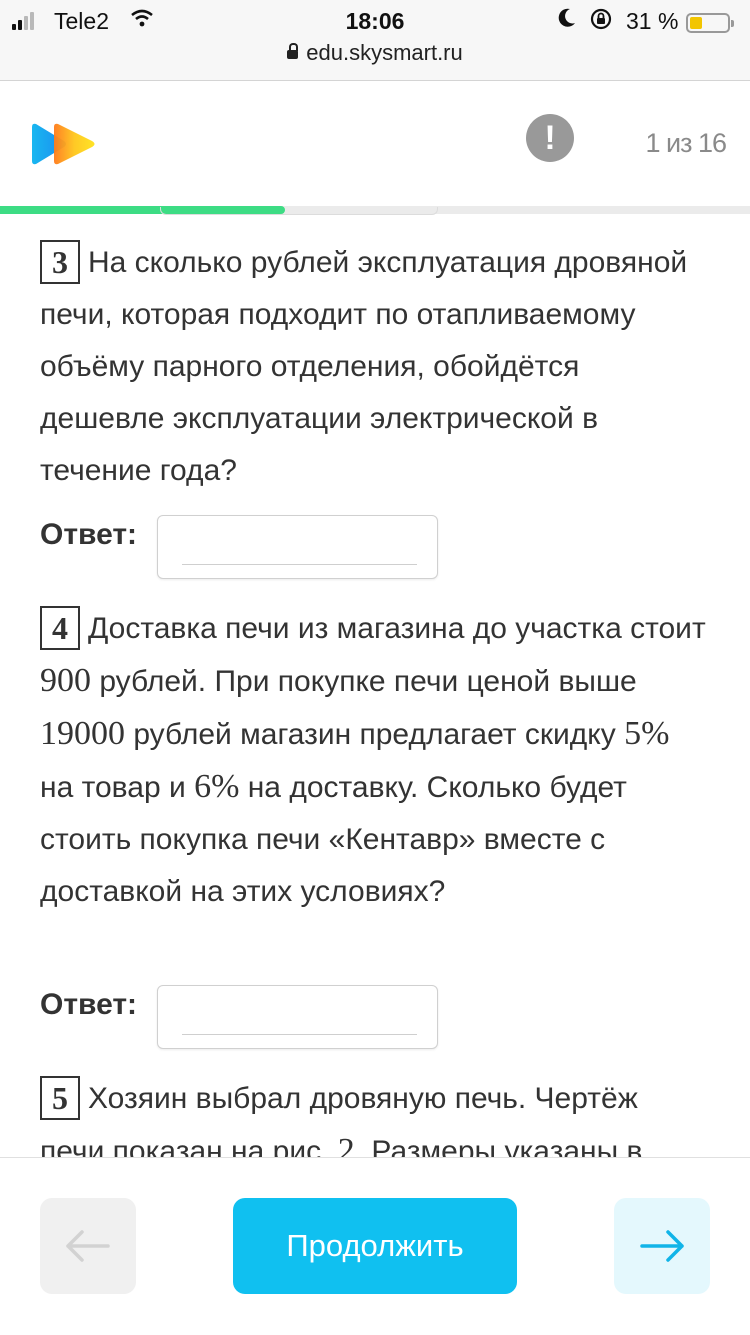  I want to click on task-text-part: рублей магазин предлагает скидку, so click(375, 734).